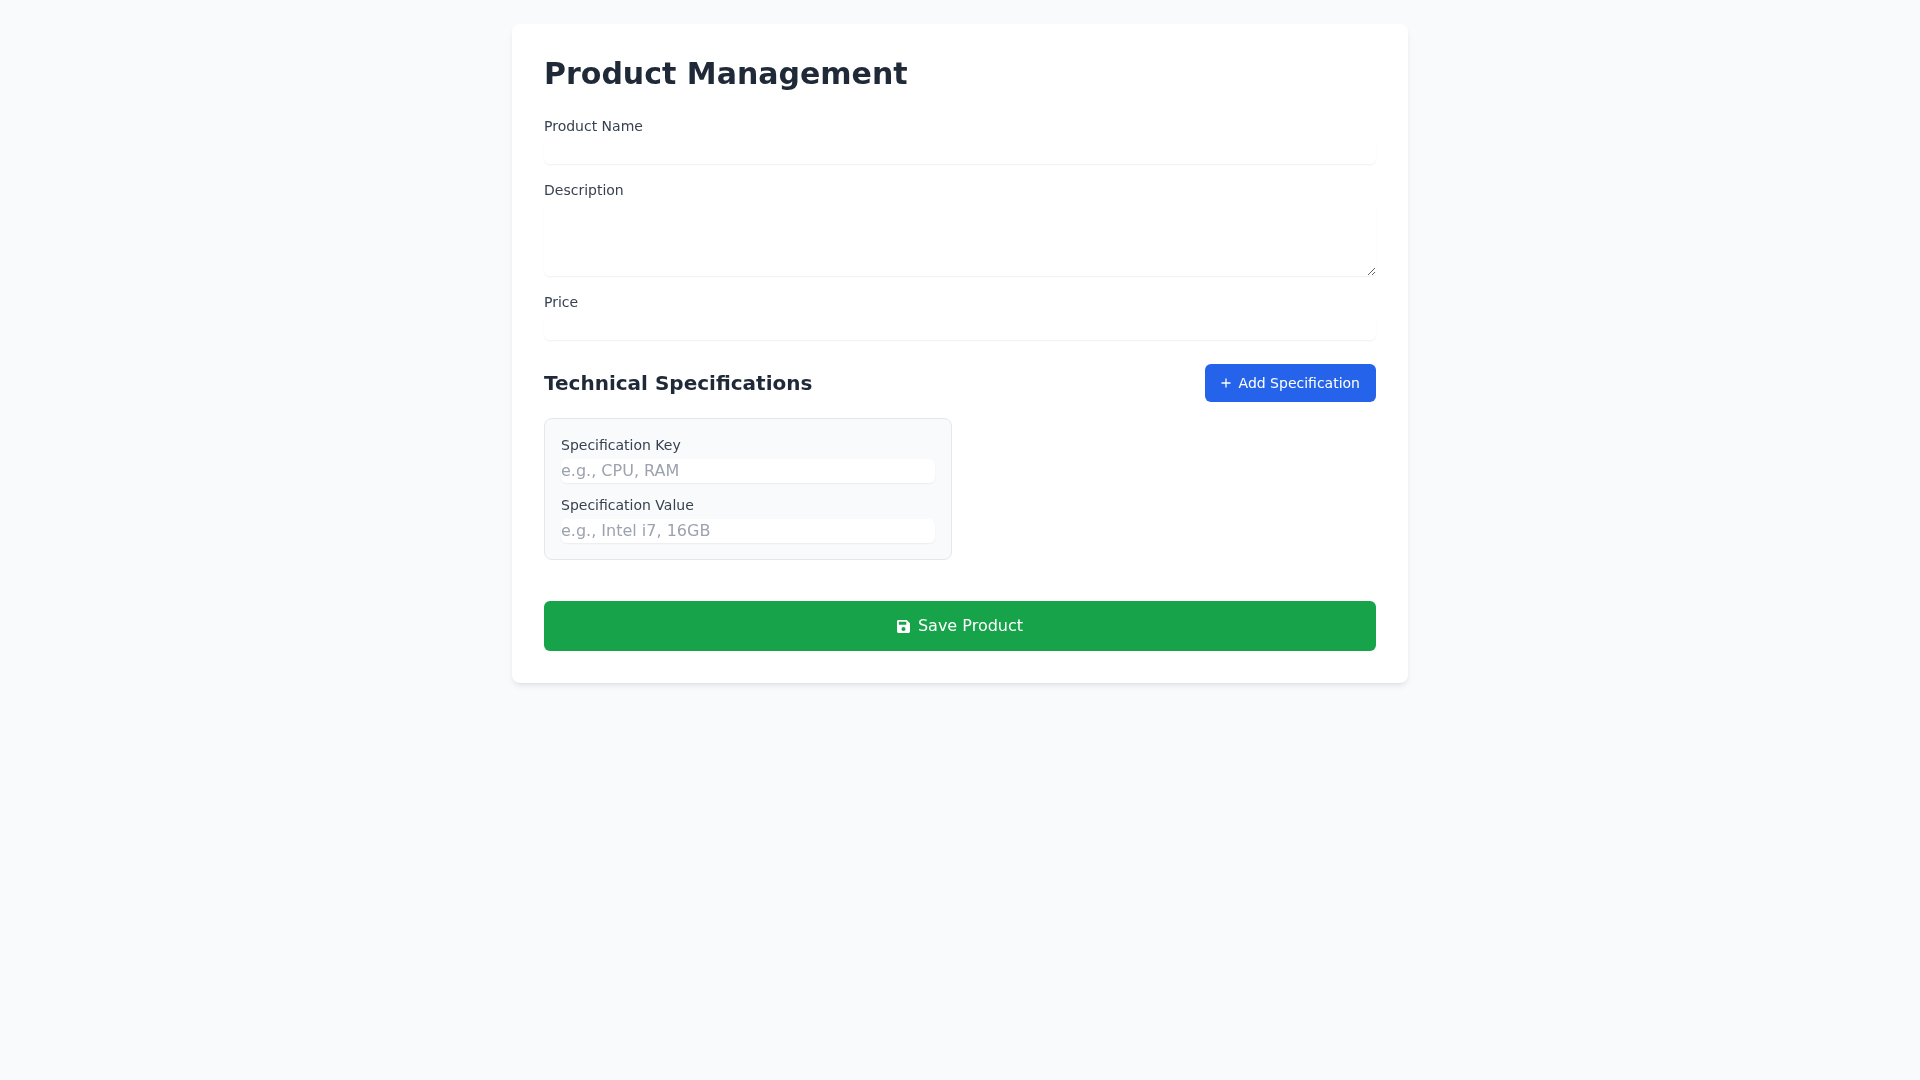  I want to click on field-label: Specification Key, so click(621, 445).